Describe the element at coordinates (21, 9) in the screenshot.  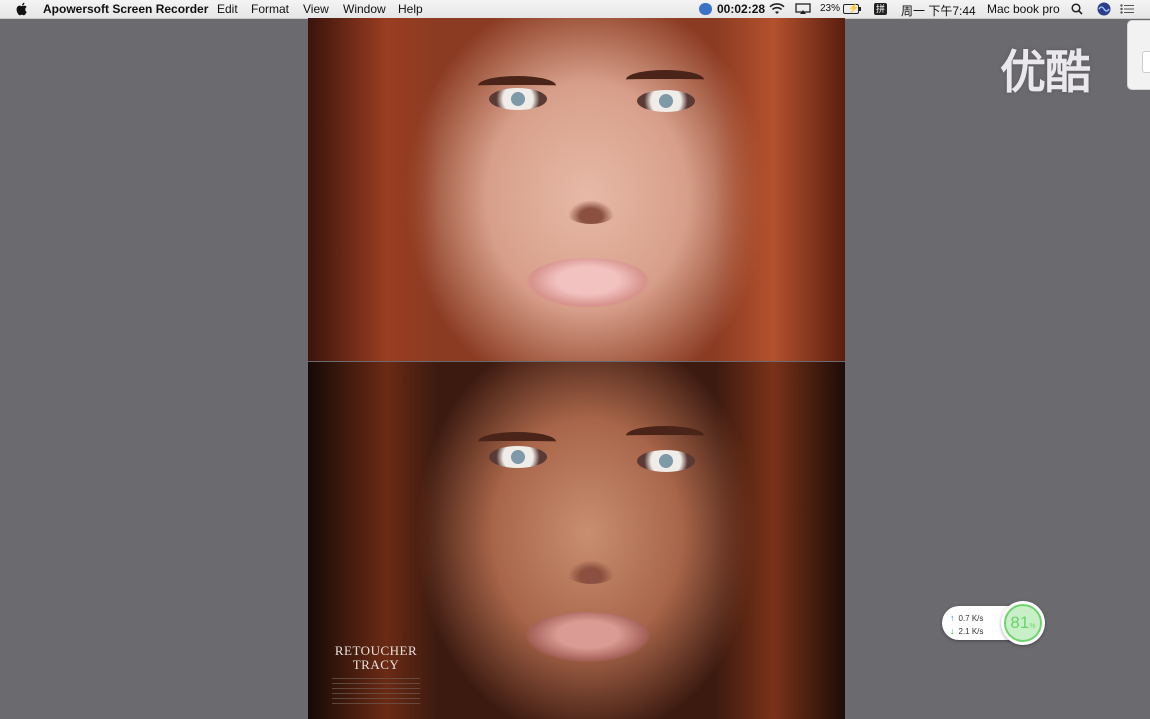
I see `apple-icon` at that location.